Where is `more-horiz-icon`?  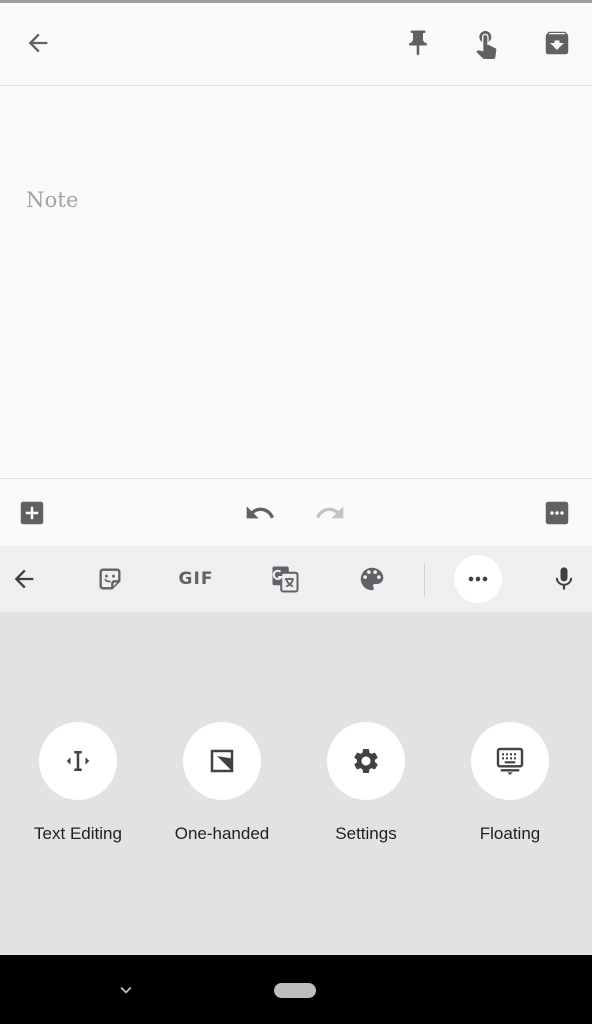
more-horiz-icon is located at coordinates (478, 579).